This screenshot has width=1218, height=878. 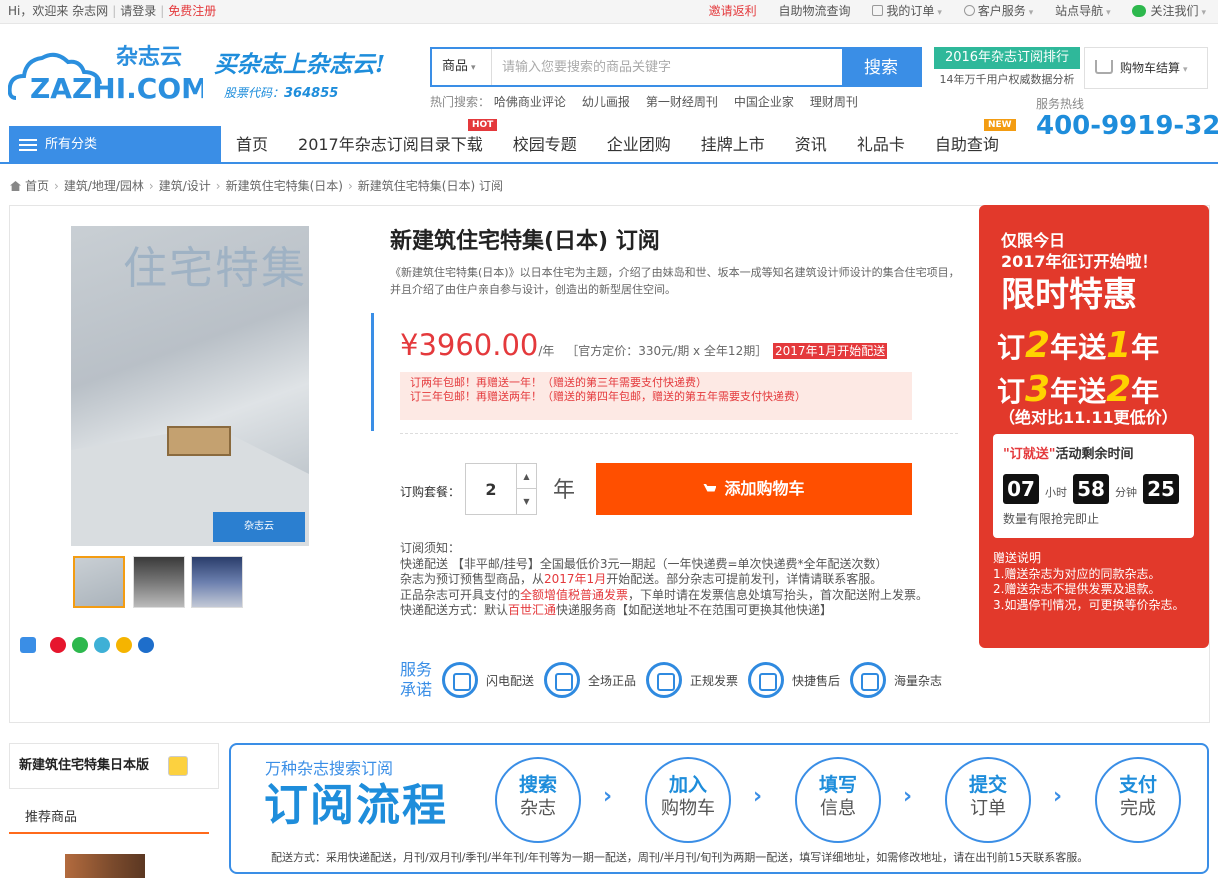 What do you see at coordinates (764, 102) in the screenshot?
I see `hot-keyword: 中国企业家` at bounding box center [764, 102].